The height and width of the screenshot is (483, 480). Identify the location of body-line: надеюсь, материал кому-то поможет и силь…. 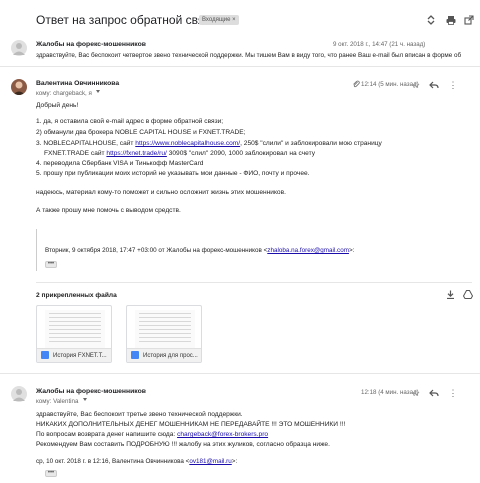
(161, 192).